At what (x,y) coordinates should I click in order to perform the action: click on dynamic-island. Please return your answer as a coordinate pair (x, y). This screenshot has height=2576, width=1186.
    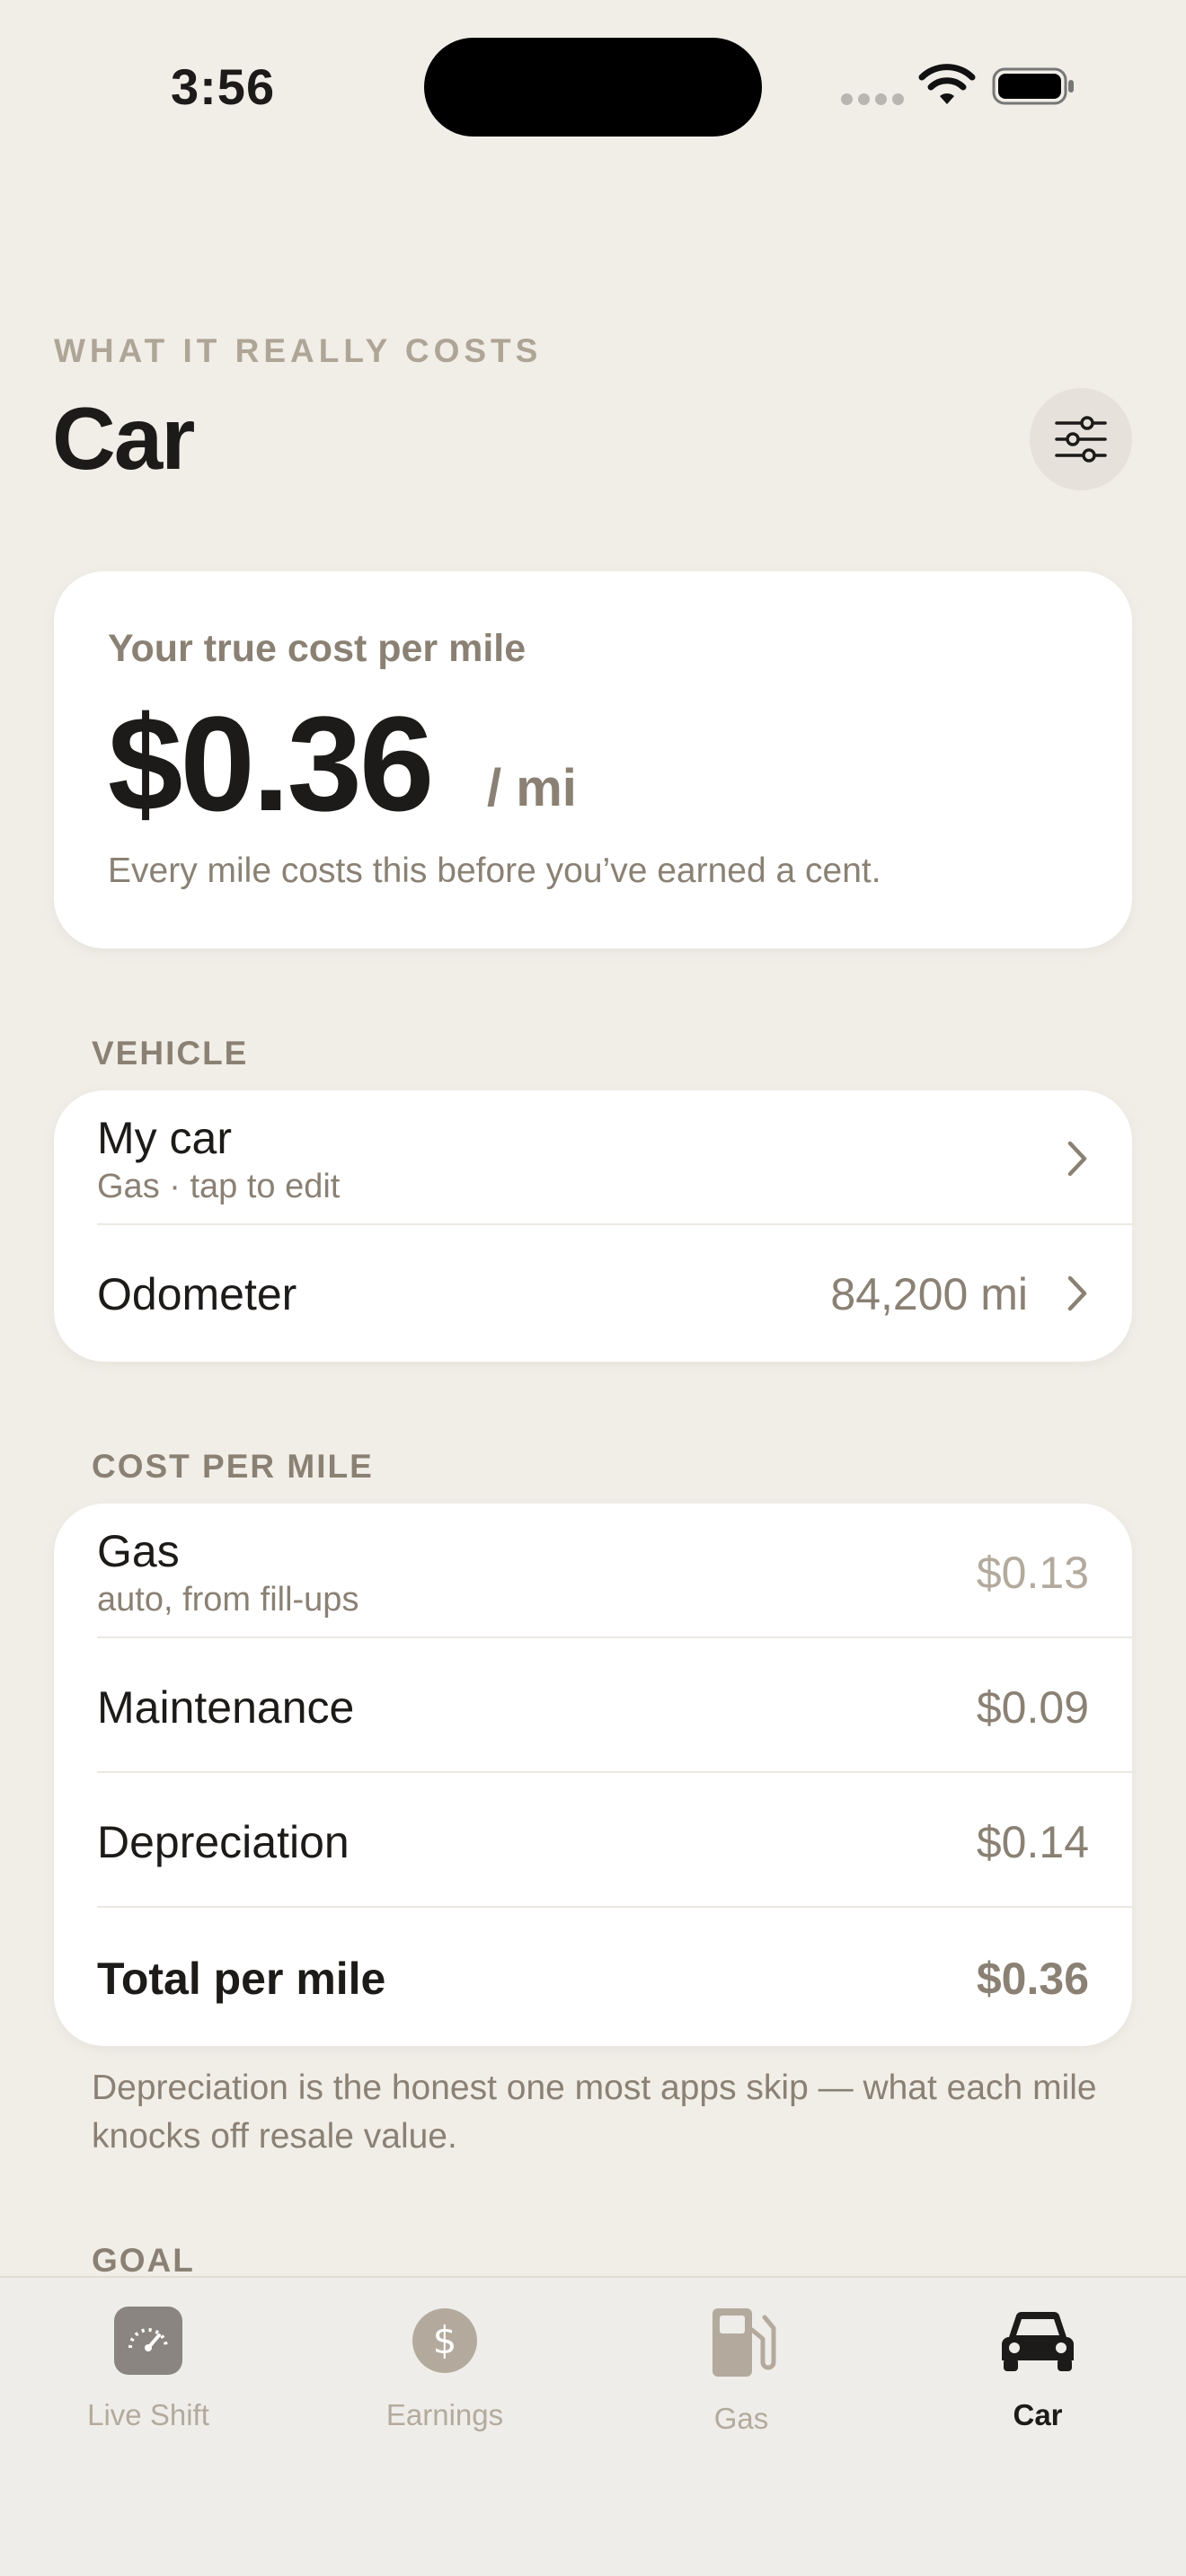
    Looking at the image, I should click on (593, 87).